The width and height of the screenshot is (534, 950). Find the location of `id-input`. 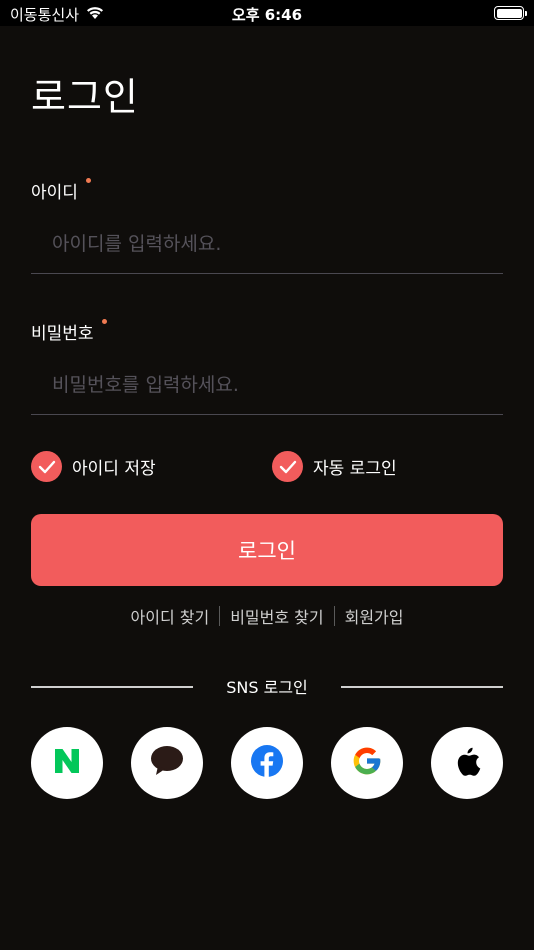

id-input is located at coordinates (267, 244).